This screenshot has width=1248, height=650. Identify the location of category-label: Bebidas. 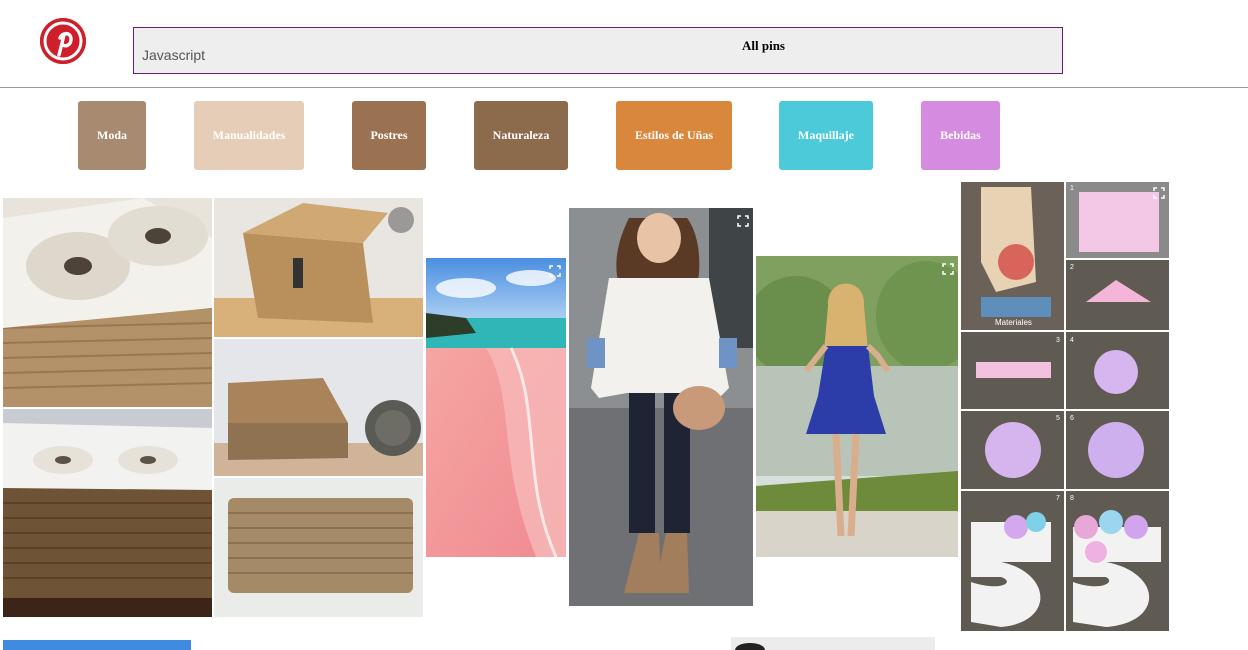
(960, 135).